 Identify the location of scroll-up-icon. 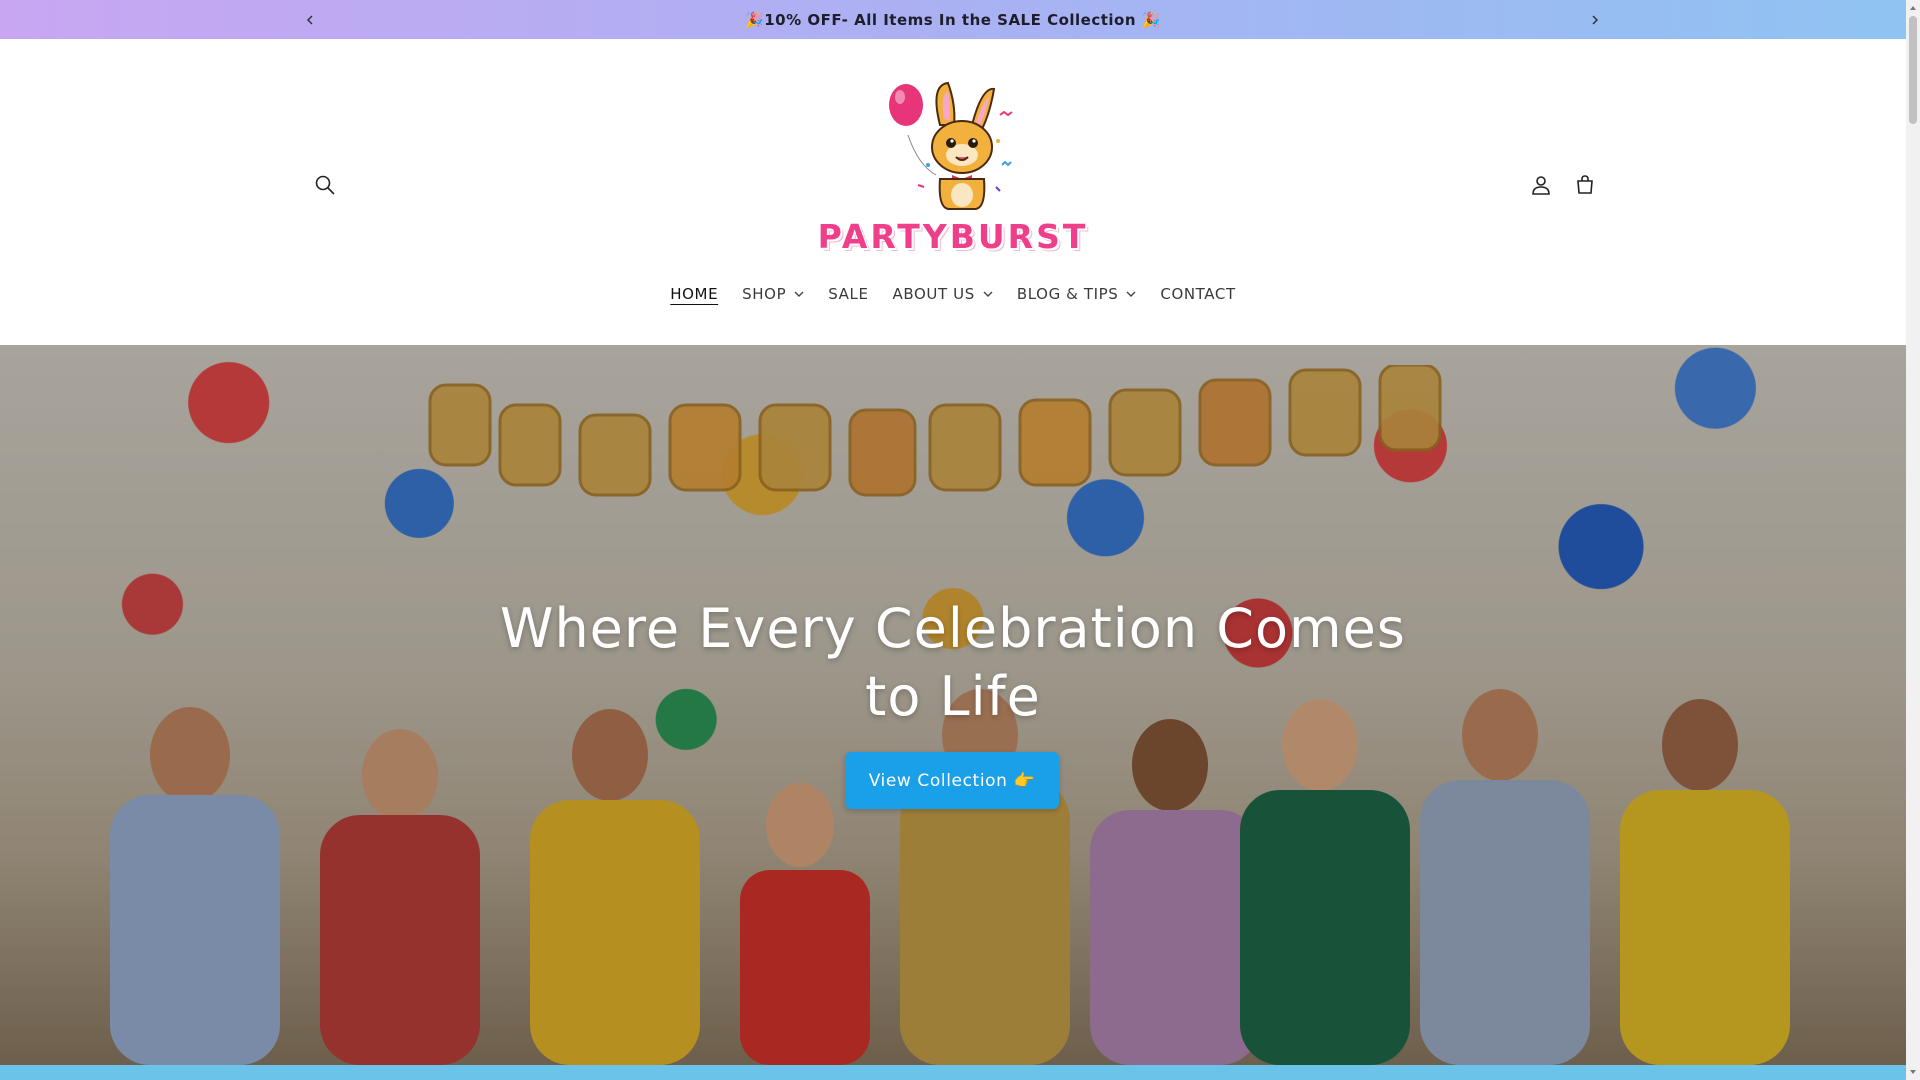
(1913, 8).